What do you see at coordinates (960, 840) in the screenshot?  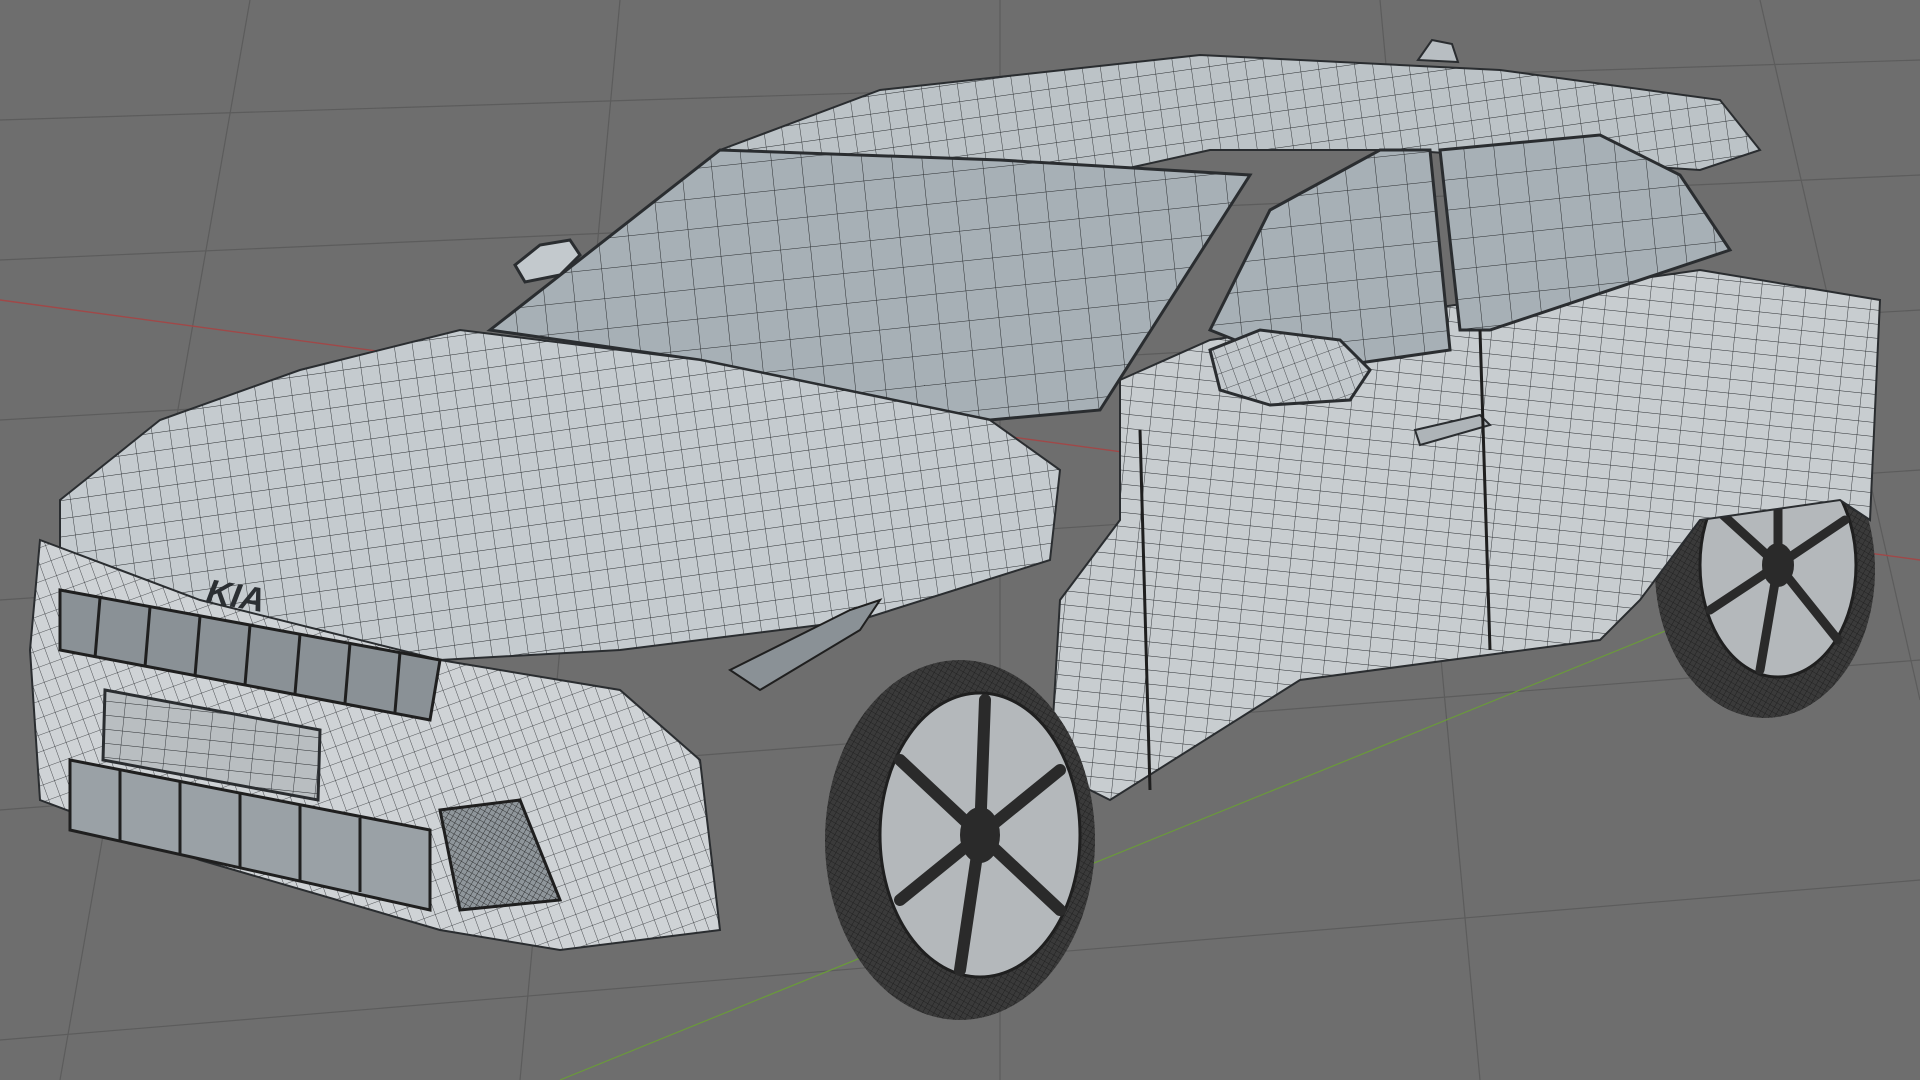 I see `front-wheel` at bounding box center [960, 840].